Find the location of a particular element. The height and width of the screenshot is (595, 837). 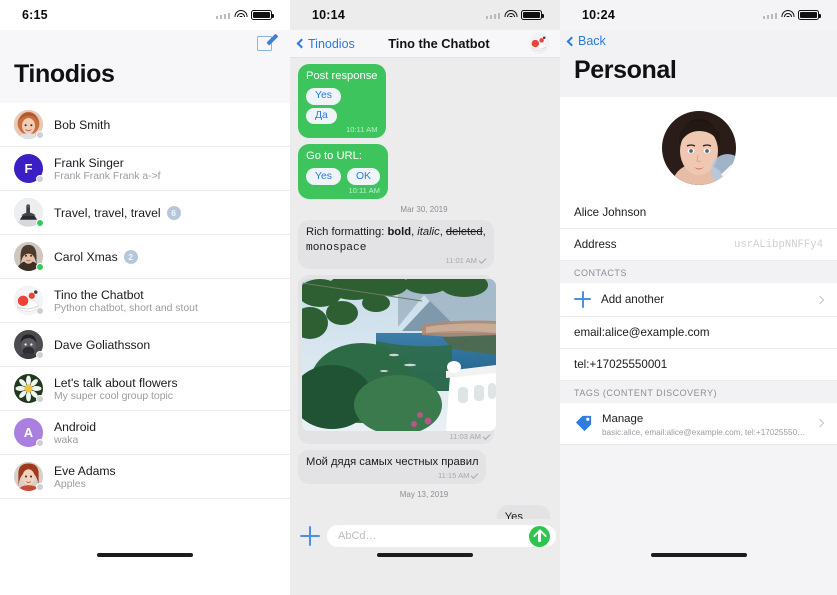

contact-value: email:alice@example.com is located at coordinates (642, 332).